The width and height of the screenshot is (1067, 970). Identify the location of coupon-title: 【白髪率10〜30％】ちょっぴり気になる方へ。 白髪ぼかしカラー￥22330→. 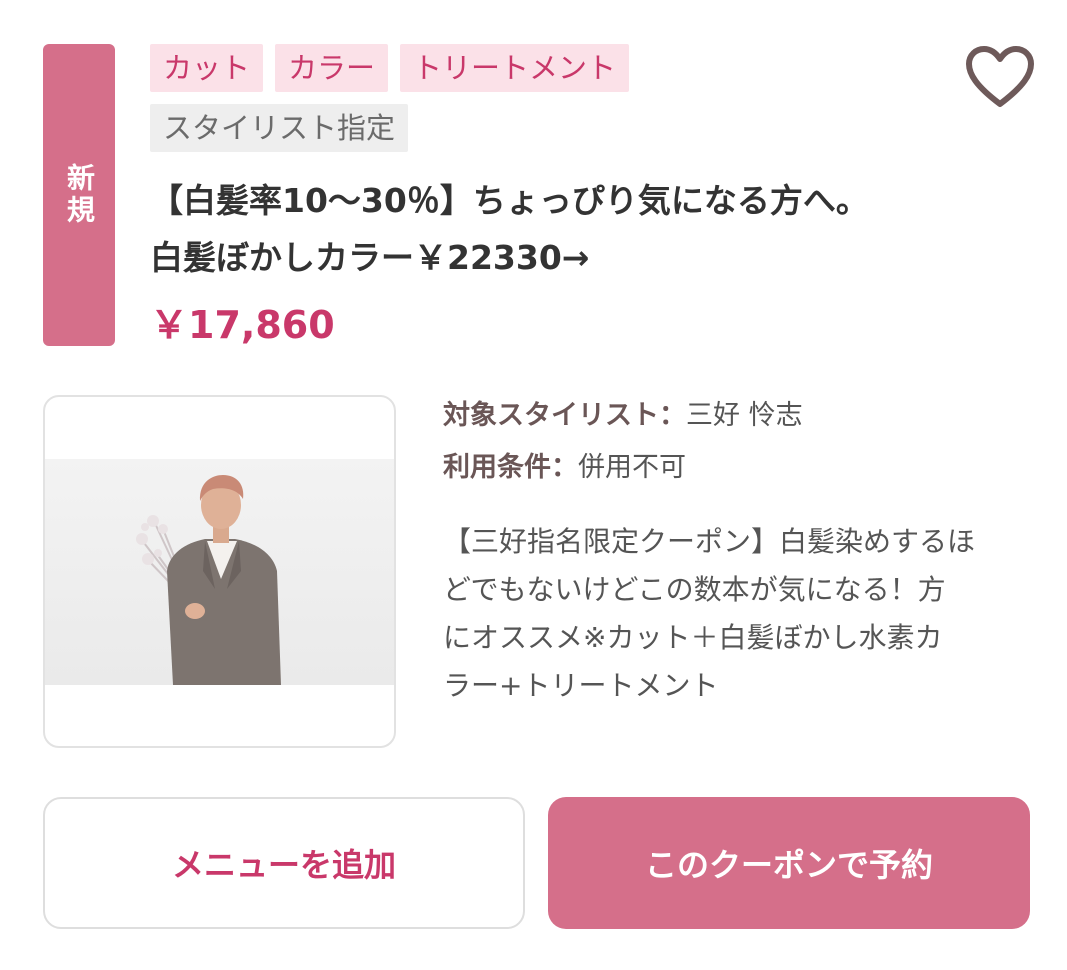
(580, 229).